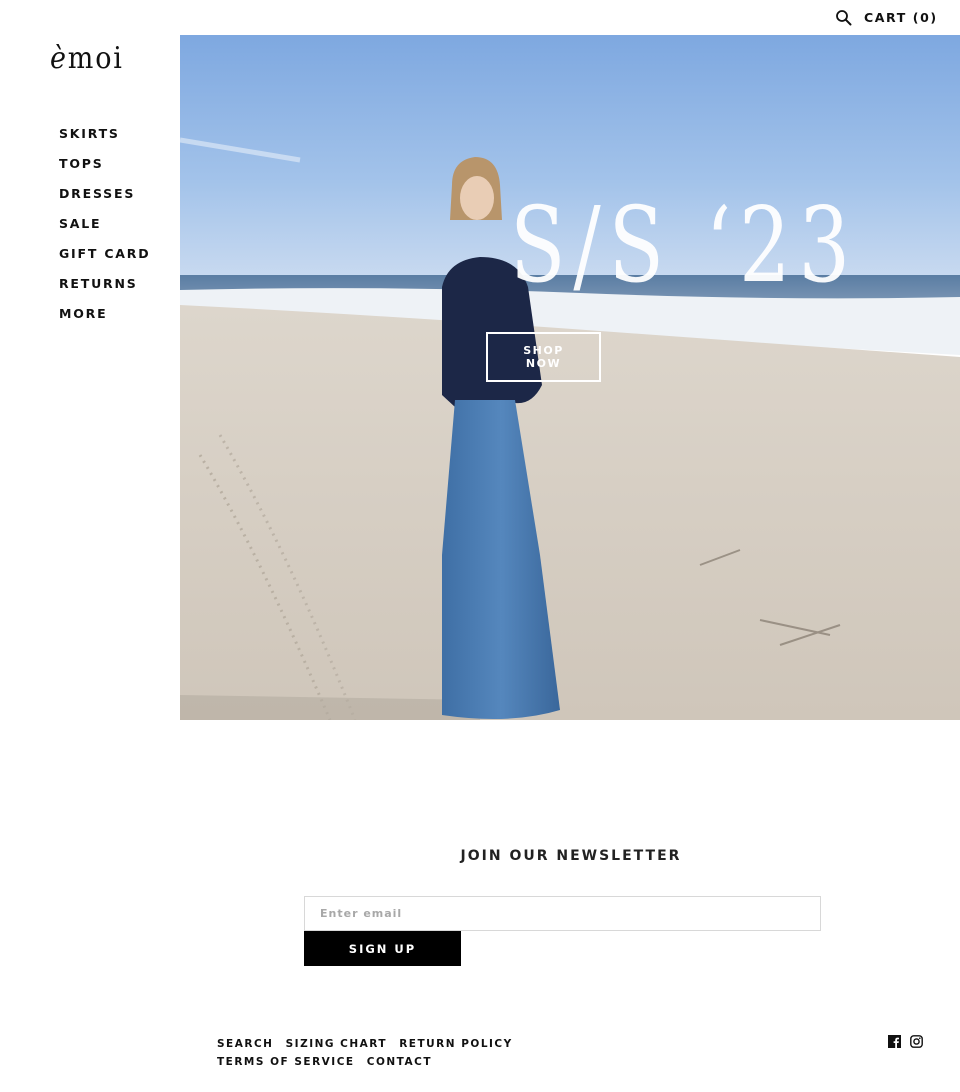 The height and width of the screenshot is (1092, 960). Describe the element at coordinates (104, 291) in the screenshot. I see `sidebar-item-returns: RETURNS` at that location.